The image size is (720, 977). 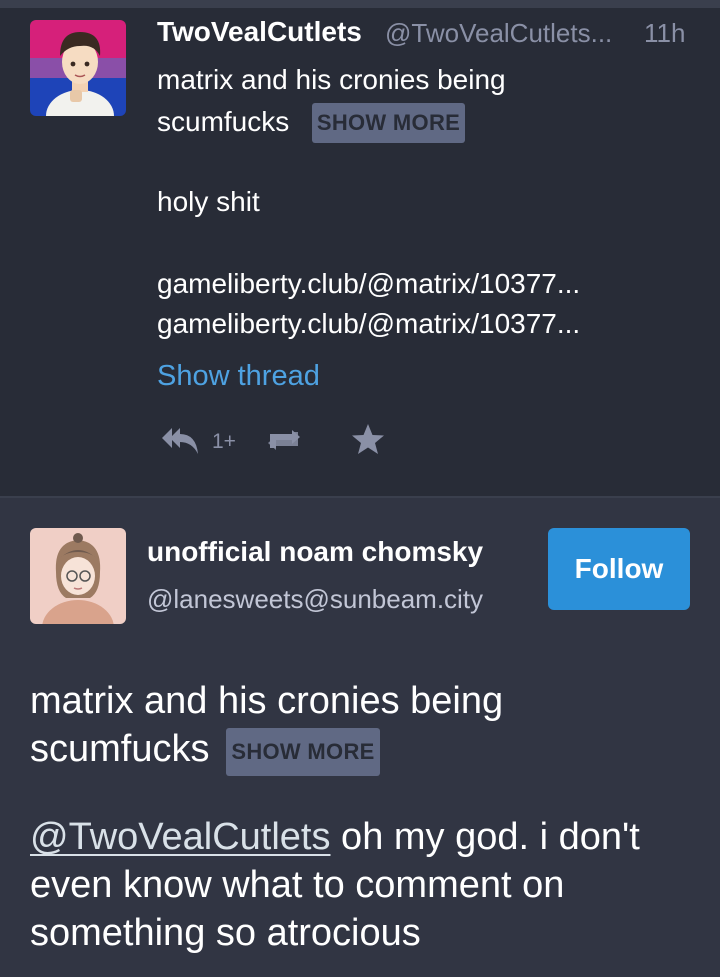 What do you see at coordinates (485, 837) in the screenshot?
I see `status-text: oh my god. i don't` at bounding box center [485, 837].